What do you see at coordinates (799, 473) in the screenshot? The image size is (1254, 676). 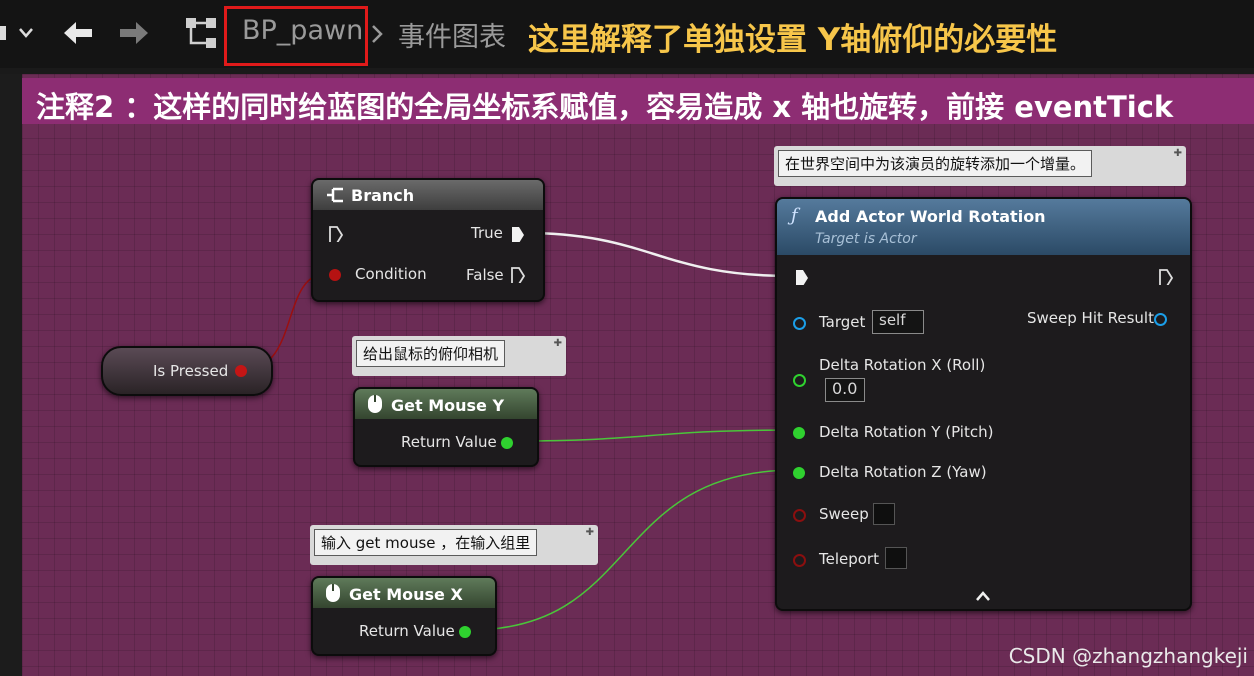 I see `delta-z-pin` at bounding box center [799, 473].